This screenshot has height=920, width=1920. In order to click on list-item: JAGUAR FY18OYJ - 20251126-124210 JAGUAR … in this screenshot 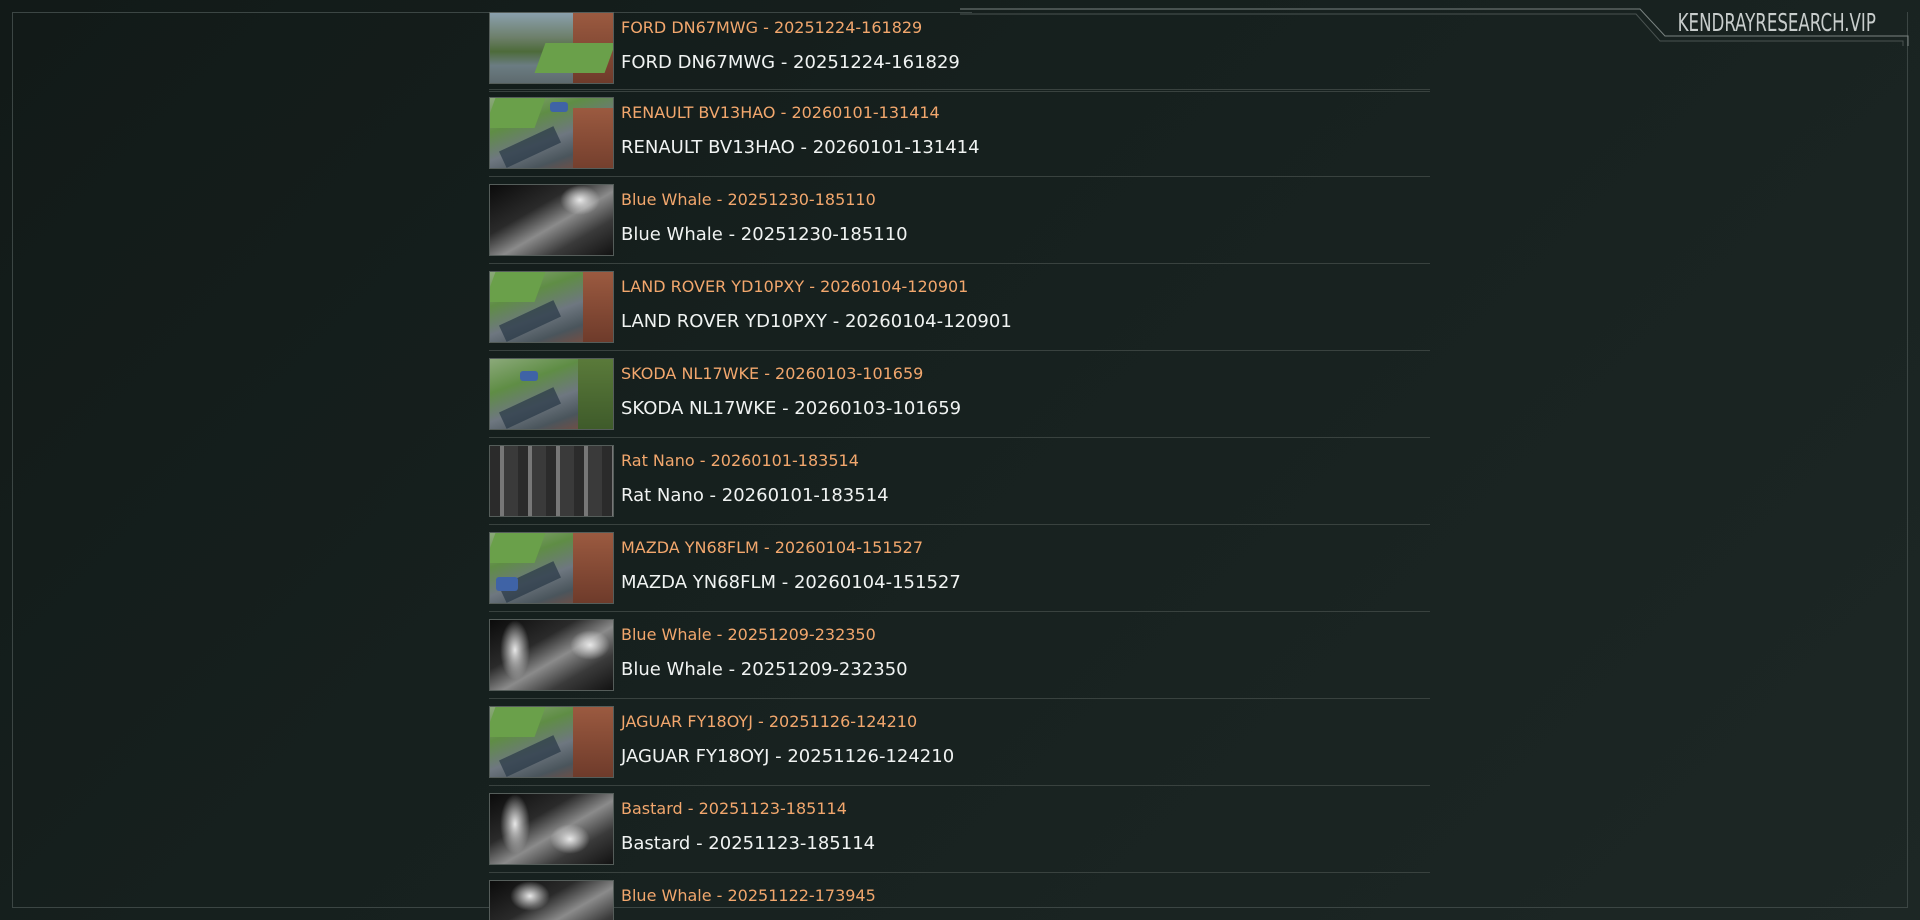, I will do `click(959, 742)`.